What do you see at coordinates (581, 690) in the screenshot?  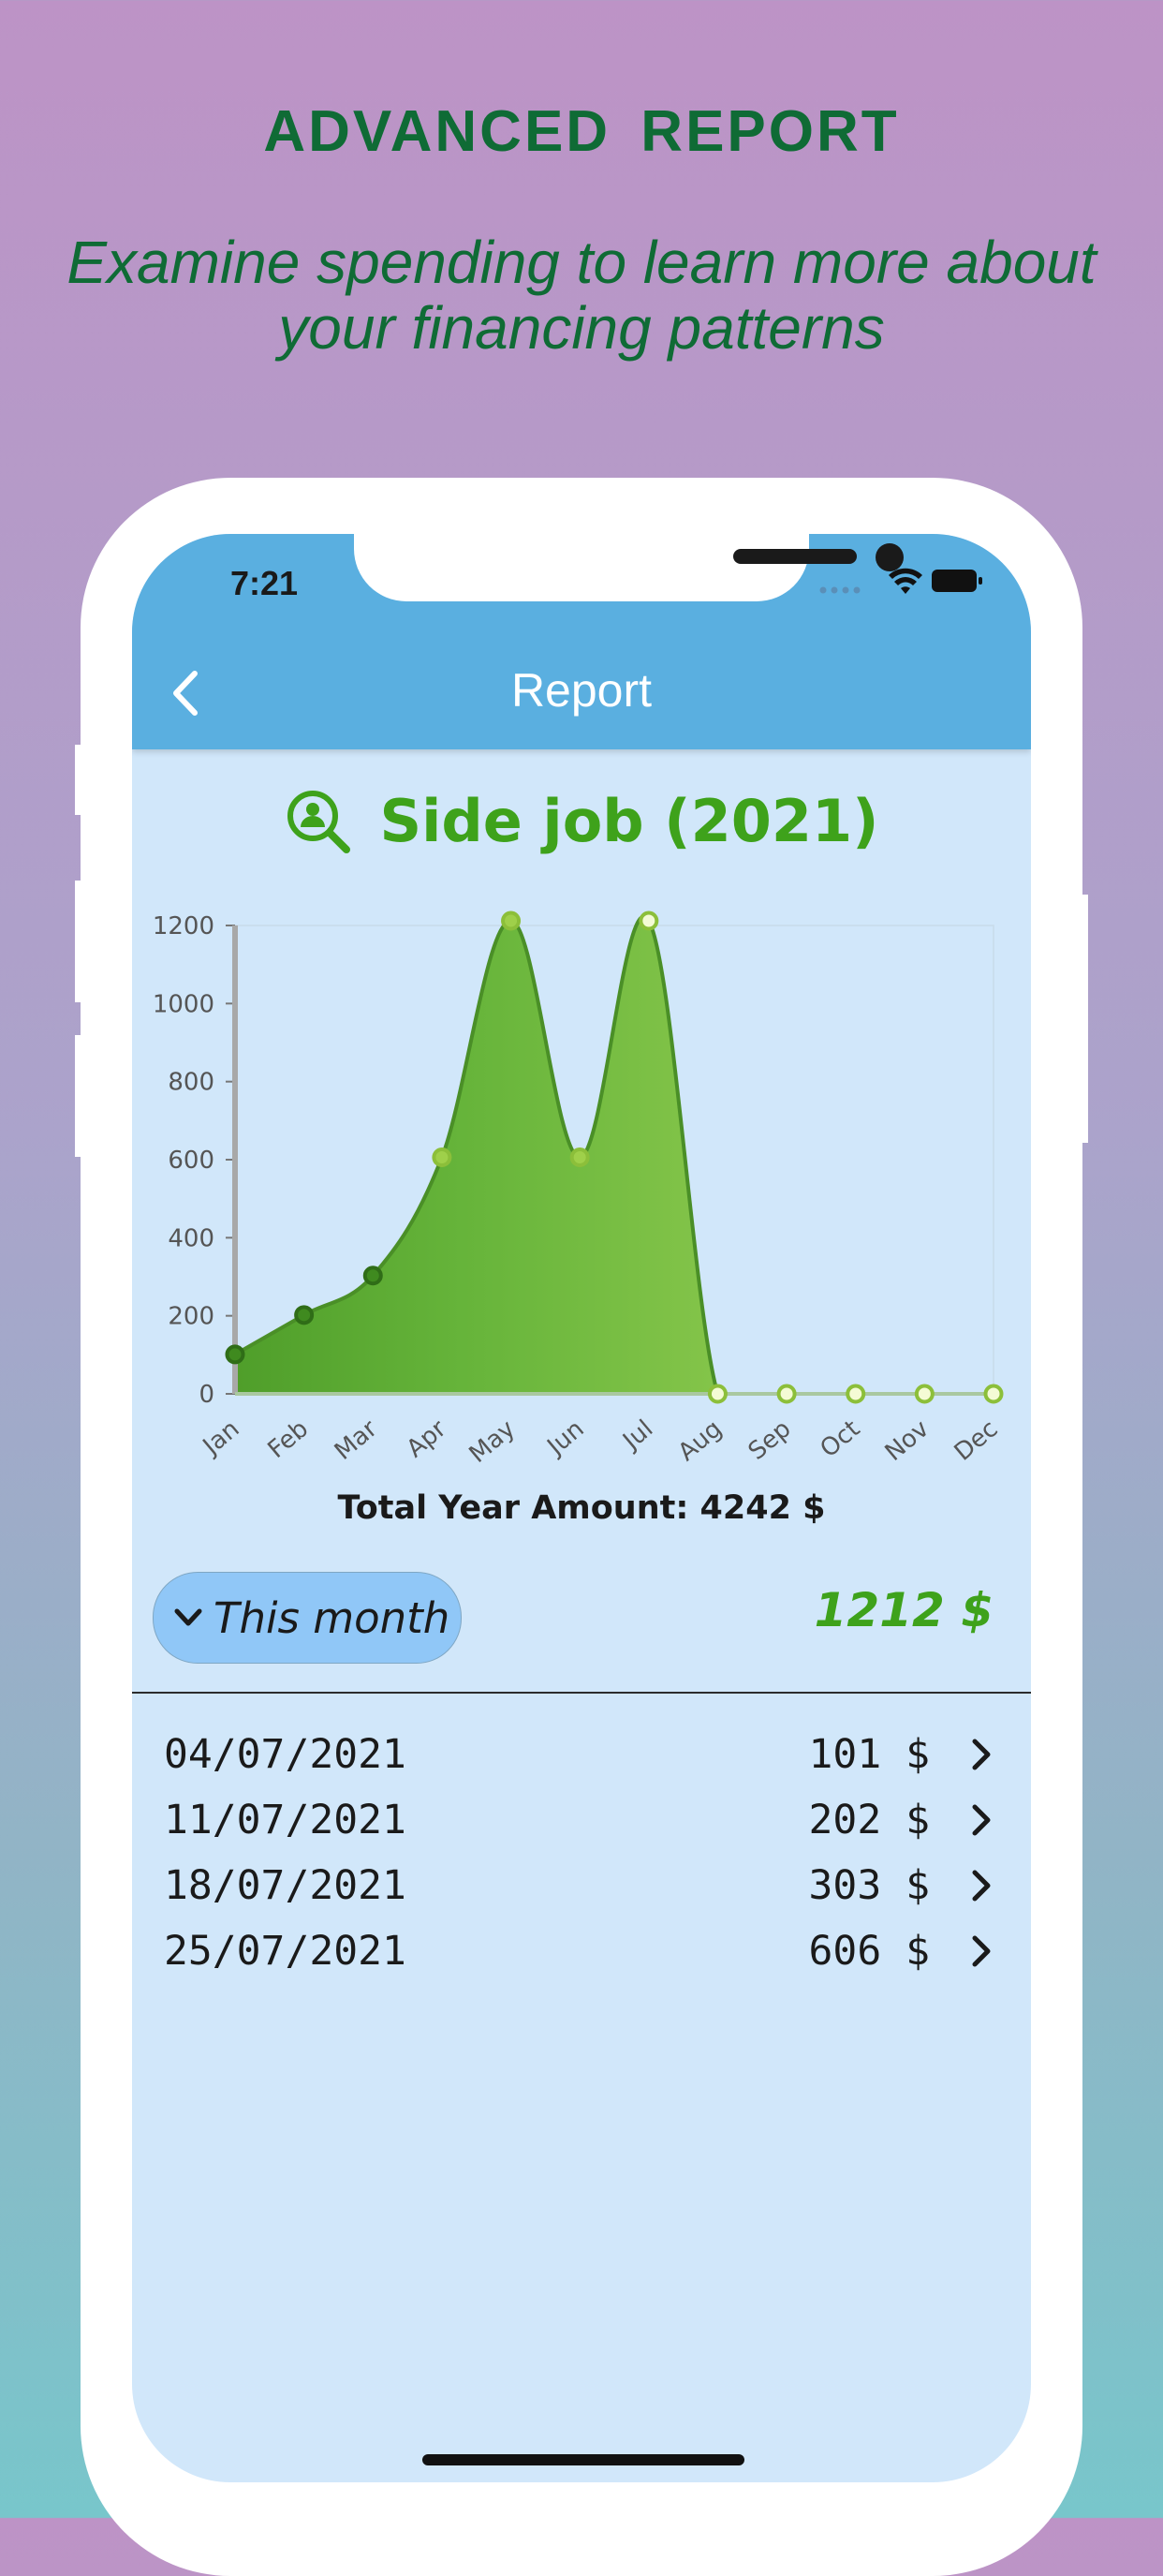 I see `page-title: Report` at bounding box center [581, 690].